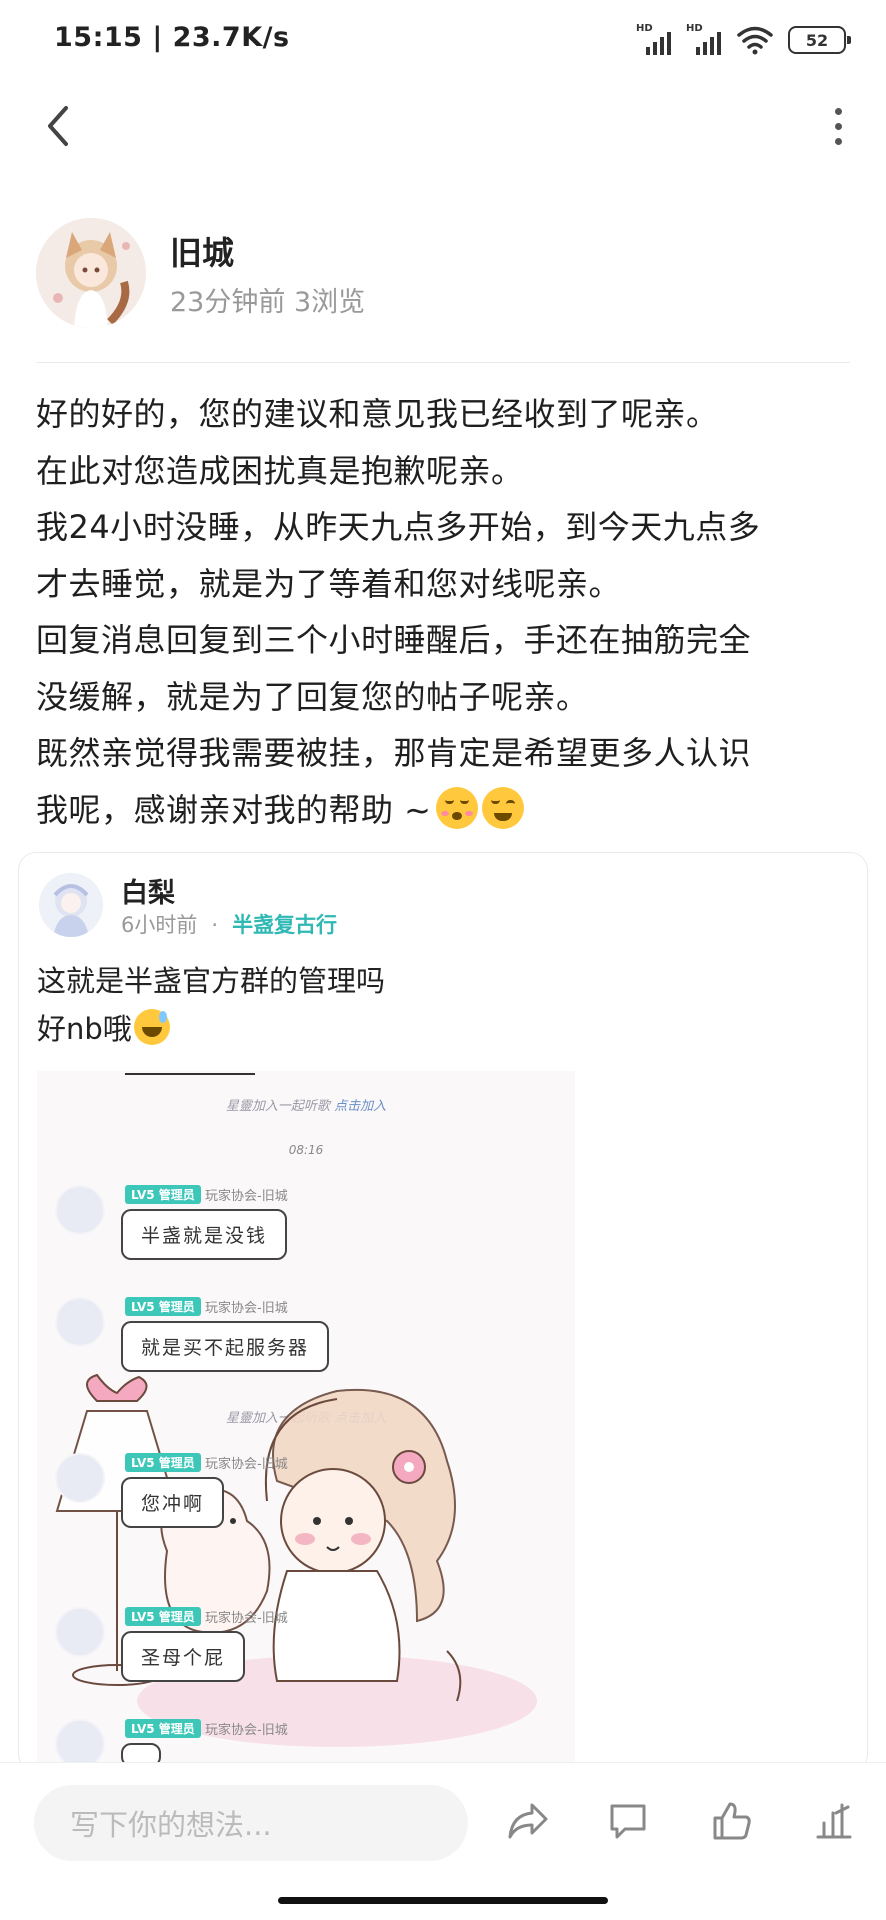 This screenshot has height=1920, width=886. What do you see at coordinates (838, 111) in the screenshot?
I see `more-vertical-icon` at bounding box center [838, 111].